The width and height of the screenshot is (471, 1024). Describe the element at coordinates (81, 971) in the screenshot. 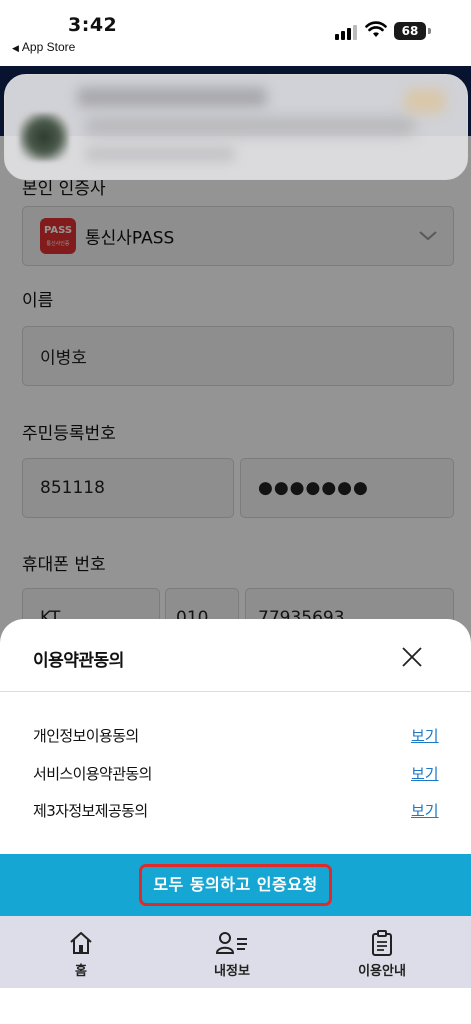

I see `tab-home-label: 홈` at that location.